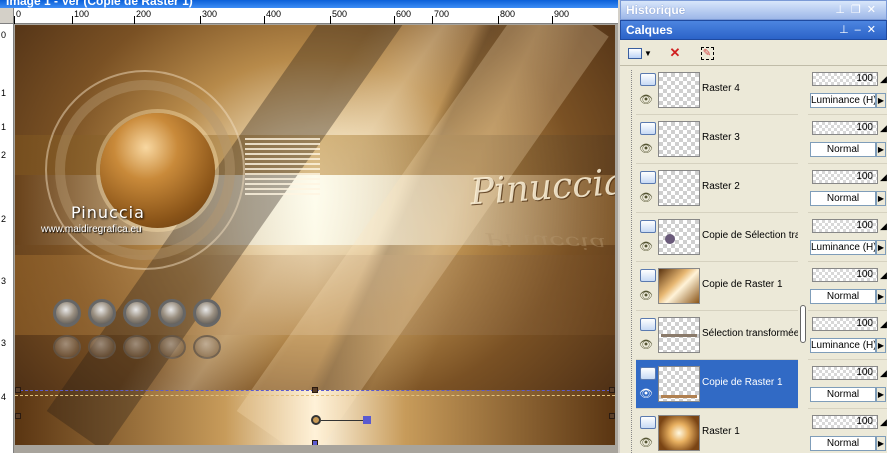  I want to click on edit-selection-button: ✎, so click(707, 53).